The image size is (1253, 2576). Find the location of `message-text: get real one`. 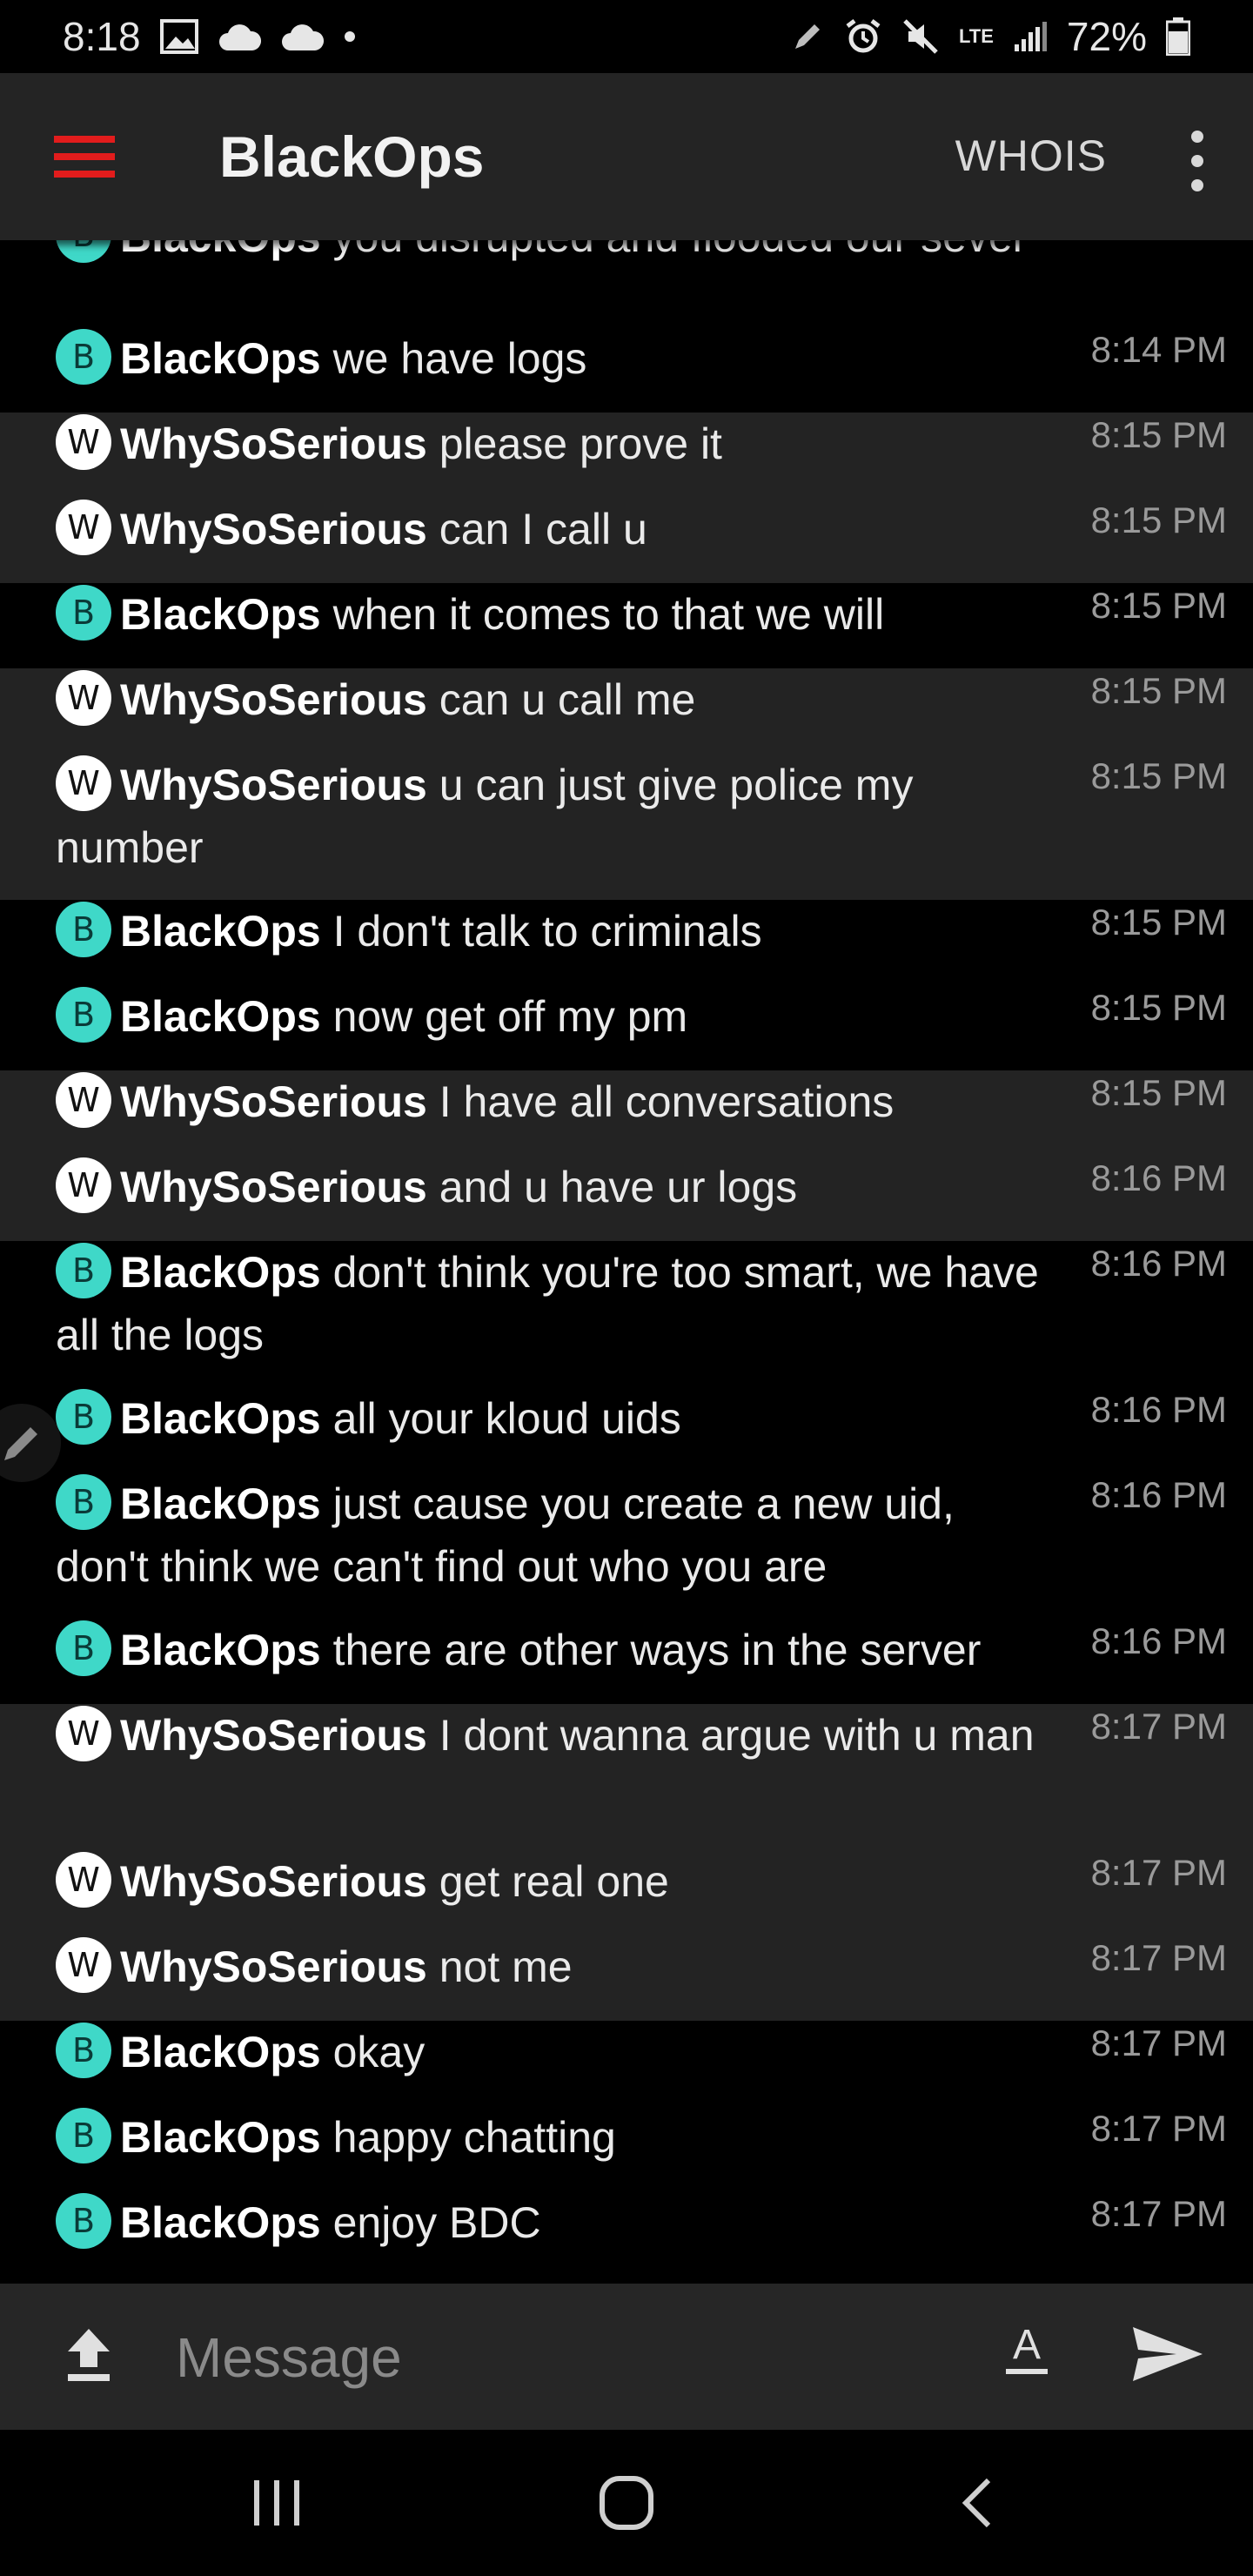

message-text: get real one is located at coordinates (554, 1881).